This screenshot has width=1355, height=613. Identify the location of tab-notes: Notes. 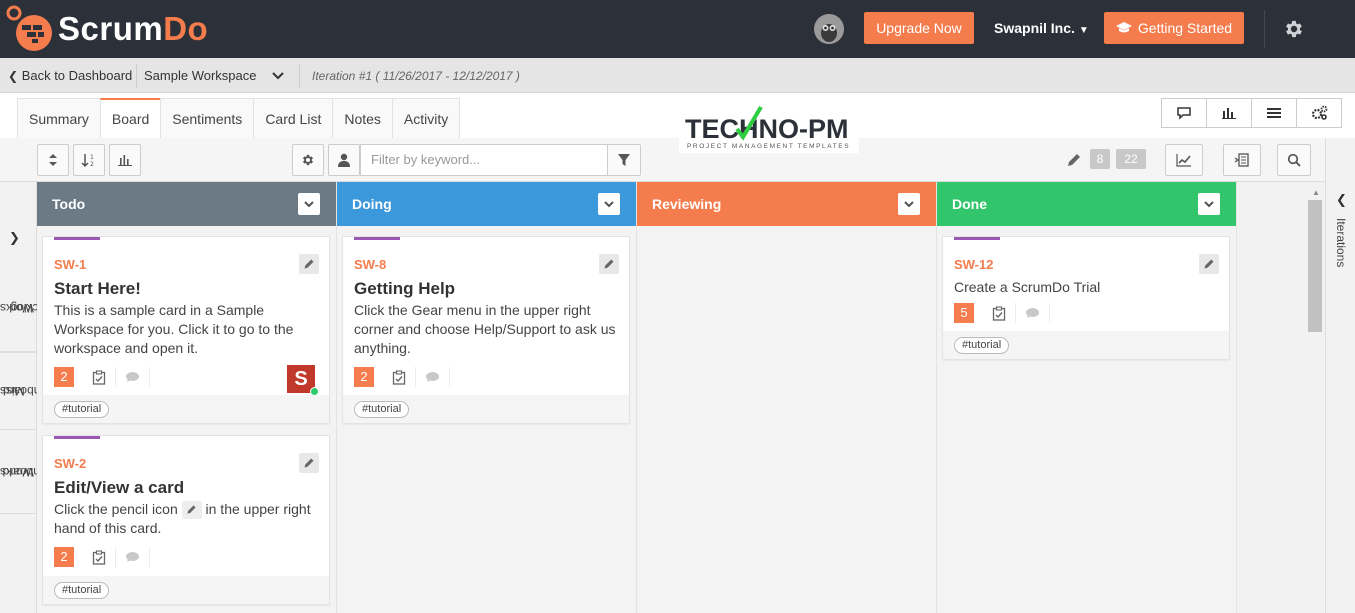
(362, 118).